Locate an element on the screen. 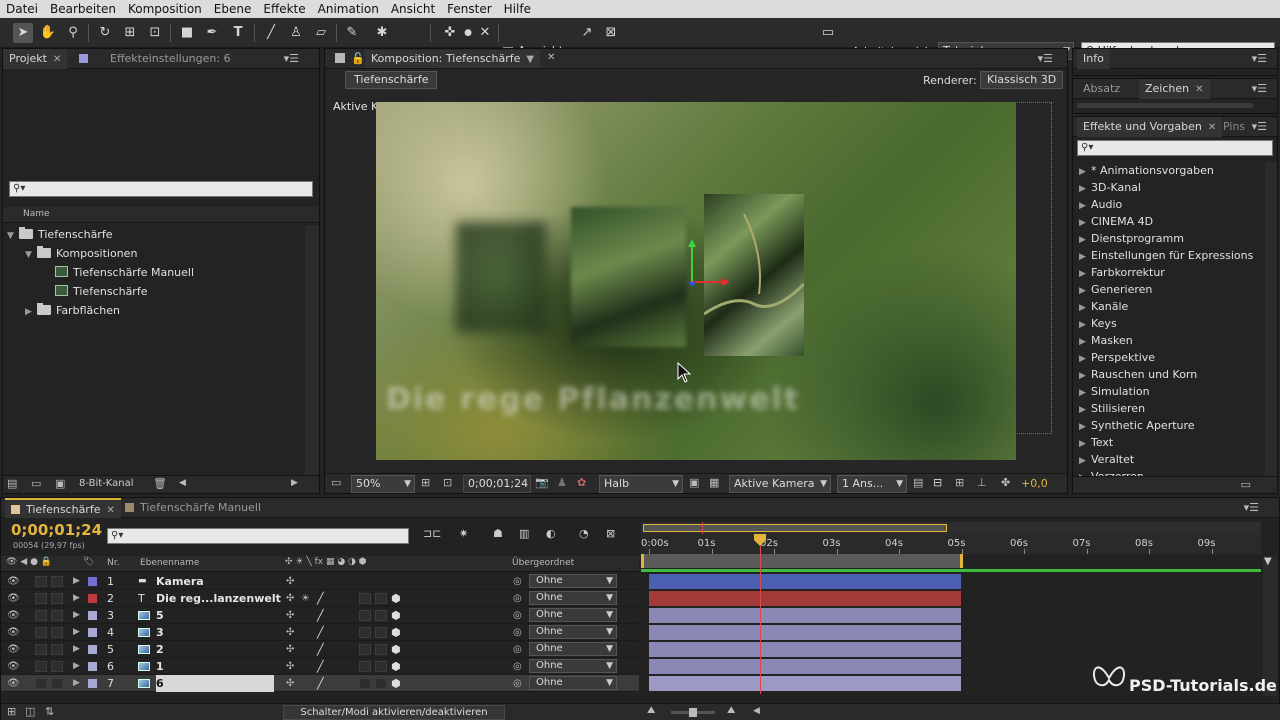 Image resolution: width=1280 pixels, height=720 pixels. transparency-grid-icon: ▦ is located at coordinates (714, 482).